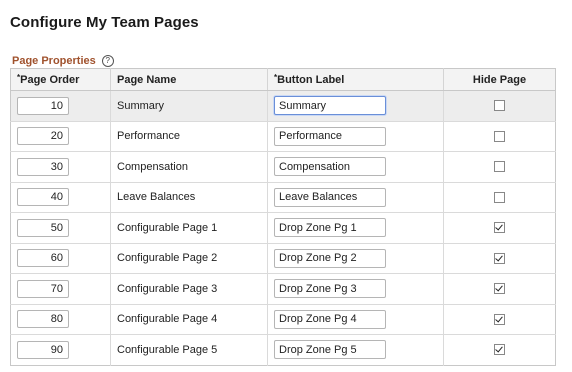 This screenshot has height=372, width=572. What do you see at coordinates (355, 79) in the screenshot?
I see `column-header-button-label: *Button Label` at bounding box center [355, 79].